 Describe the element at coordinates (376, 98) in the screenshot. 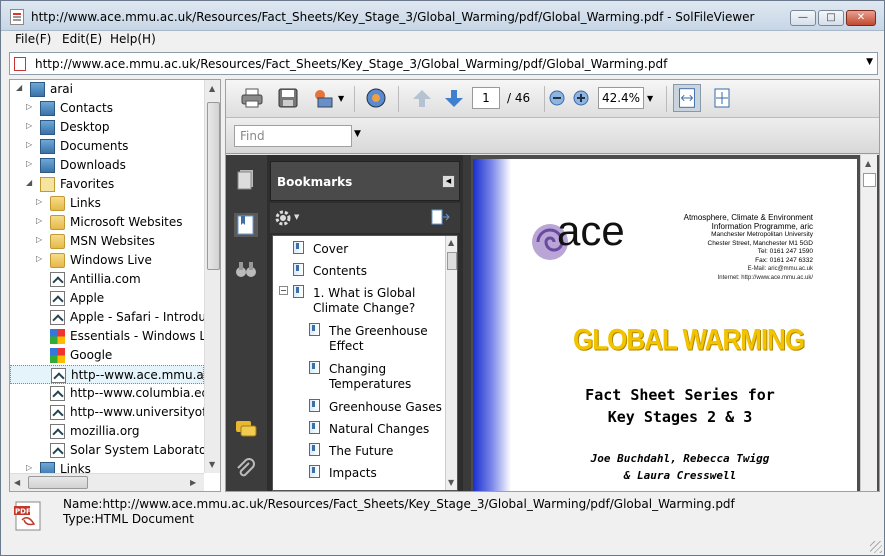

I see `tools-icon` at that location.